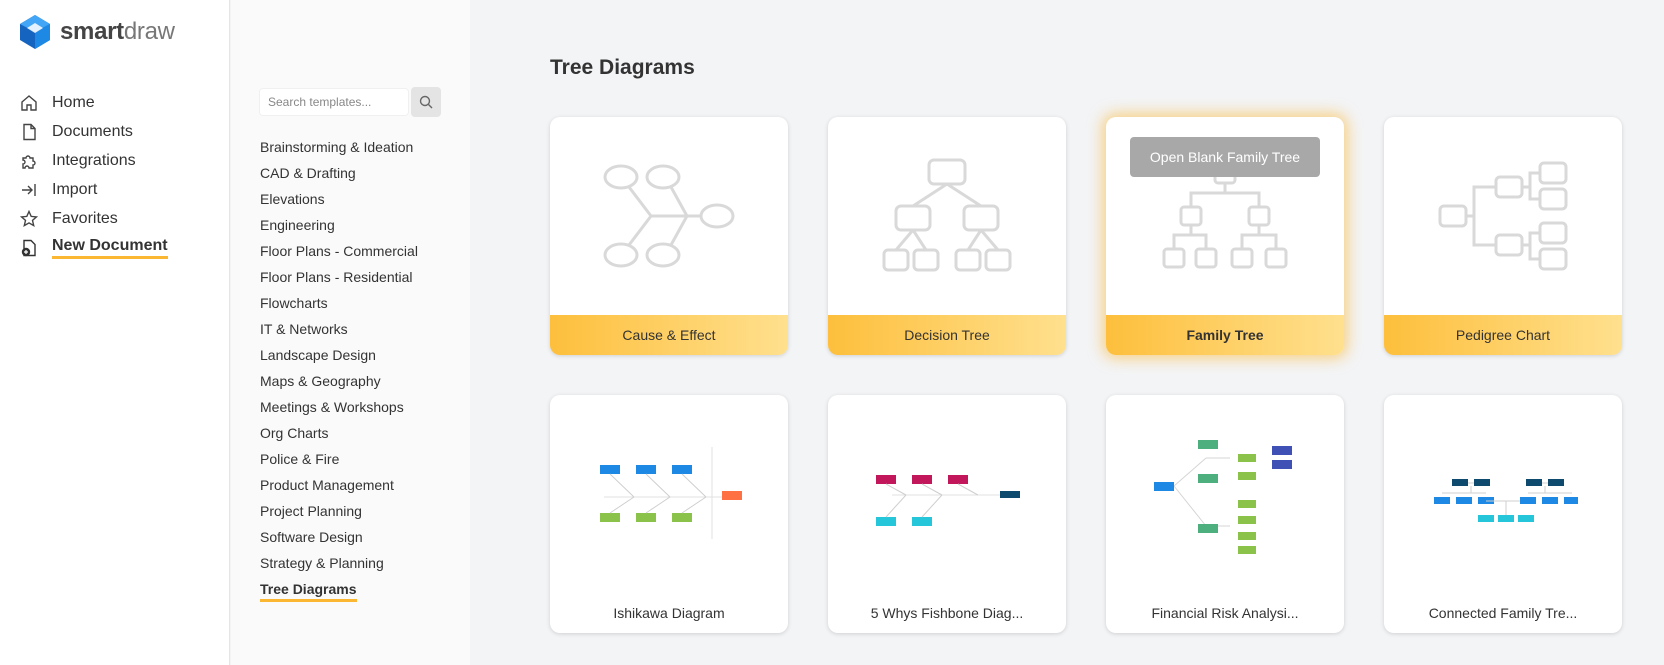 This screenshot has width=1664, height=665. I want to click on template-card-label: Cause & Effect, so click(669, 335).